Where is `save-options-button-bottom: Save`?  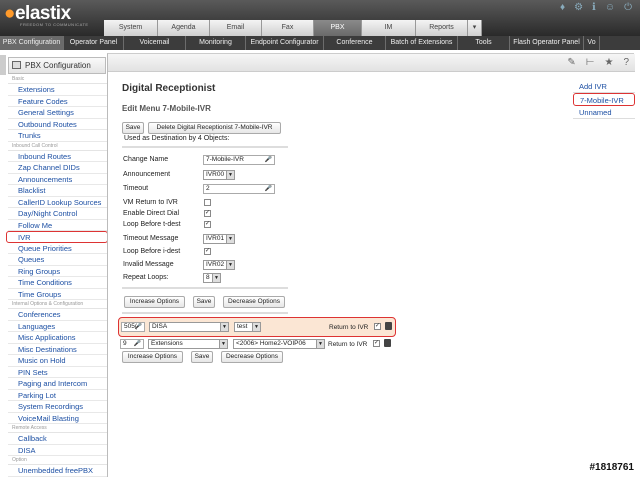
save-options-button-bottom: Save is located at coordinates (202, 357).